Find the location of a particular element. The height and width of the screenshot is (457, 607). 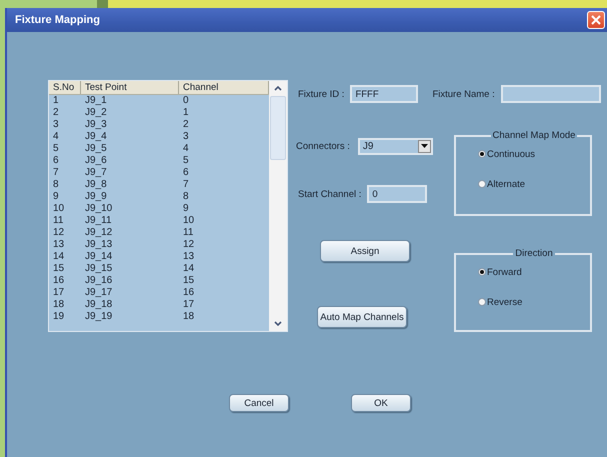

radio-option: Continuous is located at coordinates (507, 154).